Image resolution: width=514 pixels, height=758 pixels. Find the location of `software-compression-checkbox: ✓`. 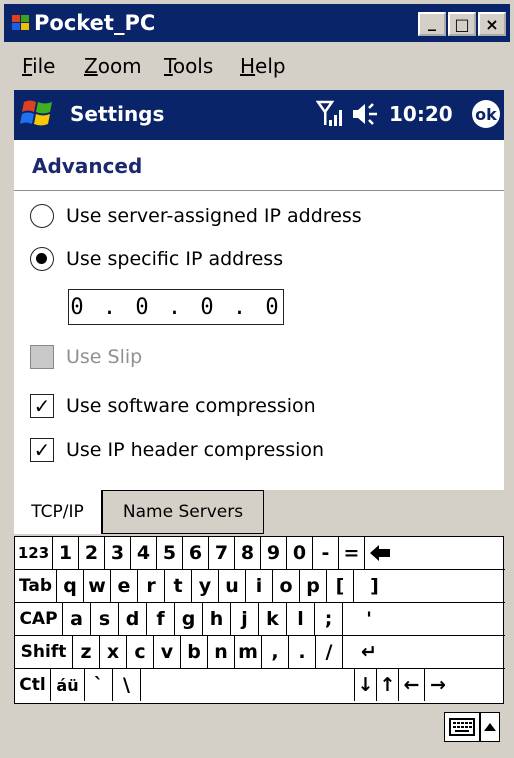

software-compression-checkbox: ✓ is located at coordinates (42, 406).